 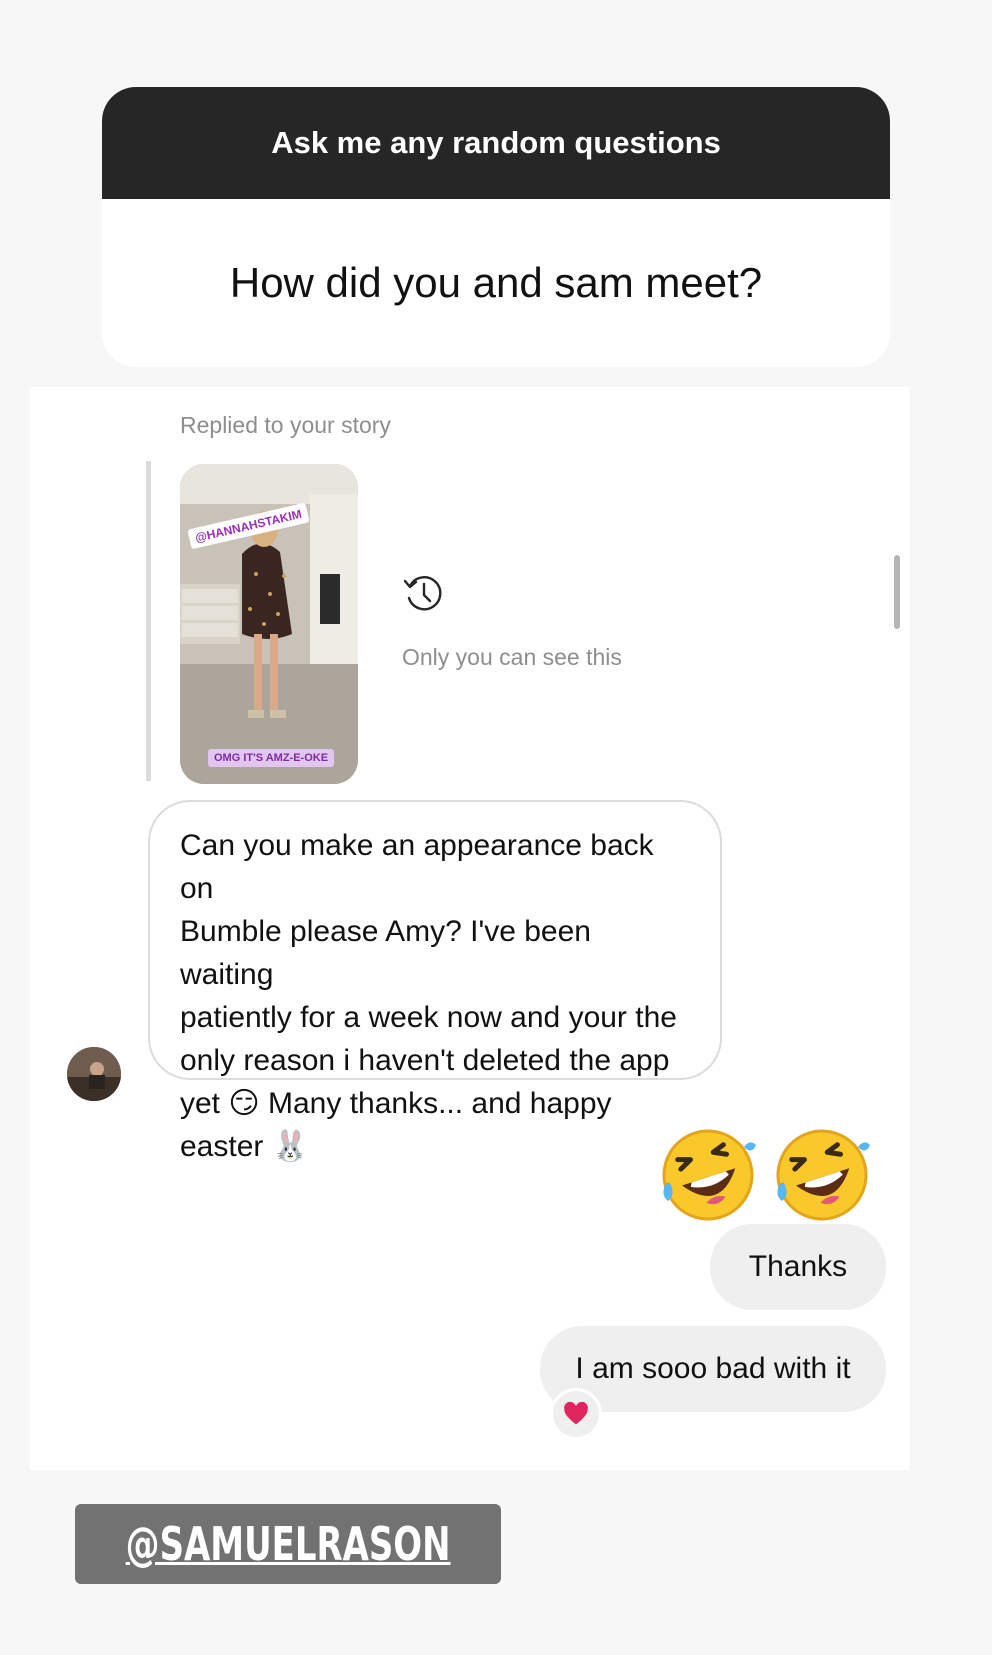 What do you see at coordinates (244, 1103) in the screenshot?
I see `smirk-emoji: 😏` at bounding box center [244, 1103].